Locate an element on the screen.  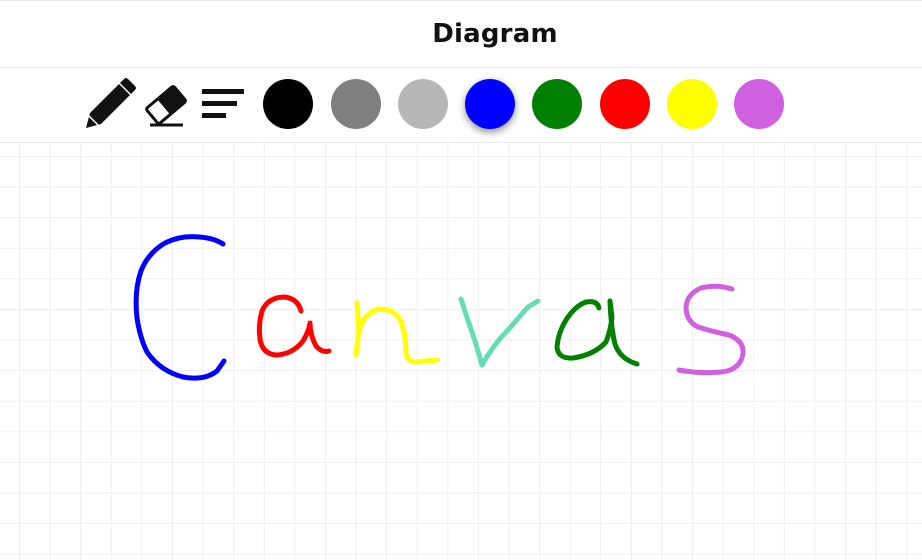
pencil-tool-button is located at coordinates (109, 105).